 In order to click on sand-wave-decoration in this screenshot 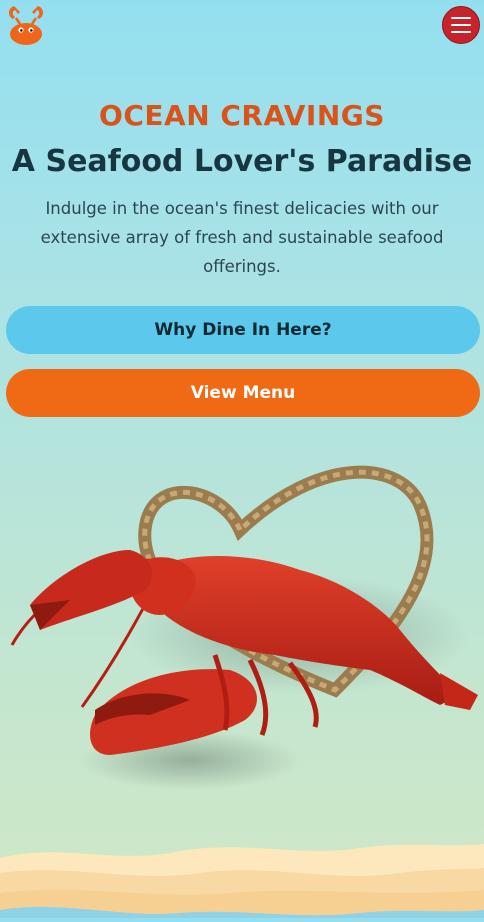, I will do `click(242, 878)`.